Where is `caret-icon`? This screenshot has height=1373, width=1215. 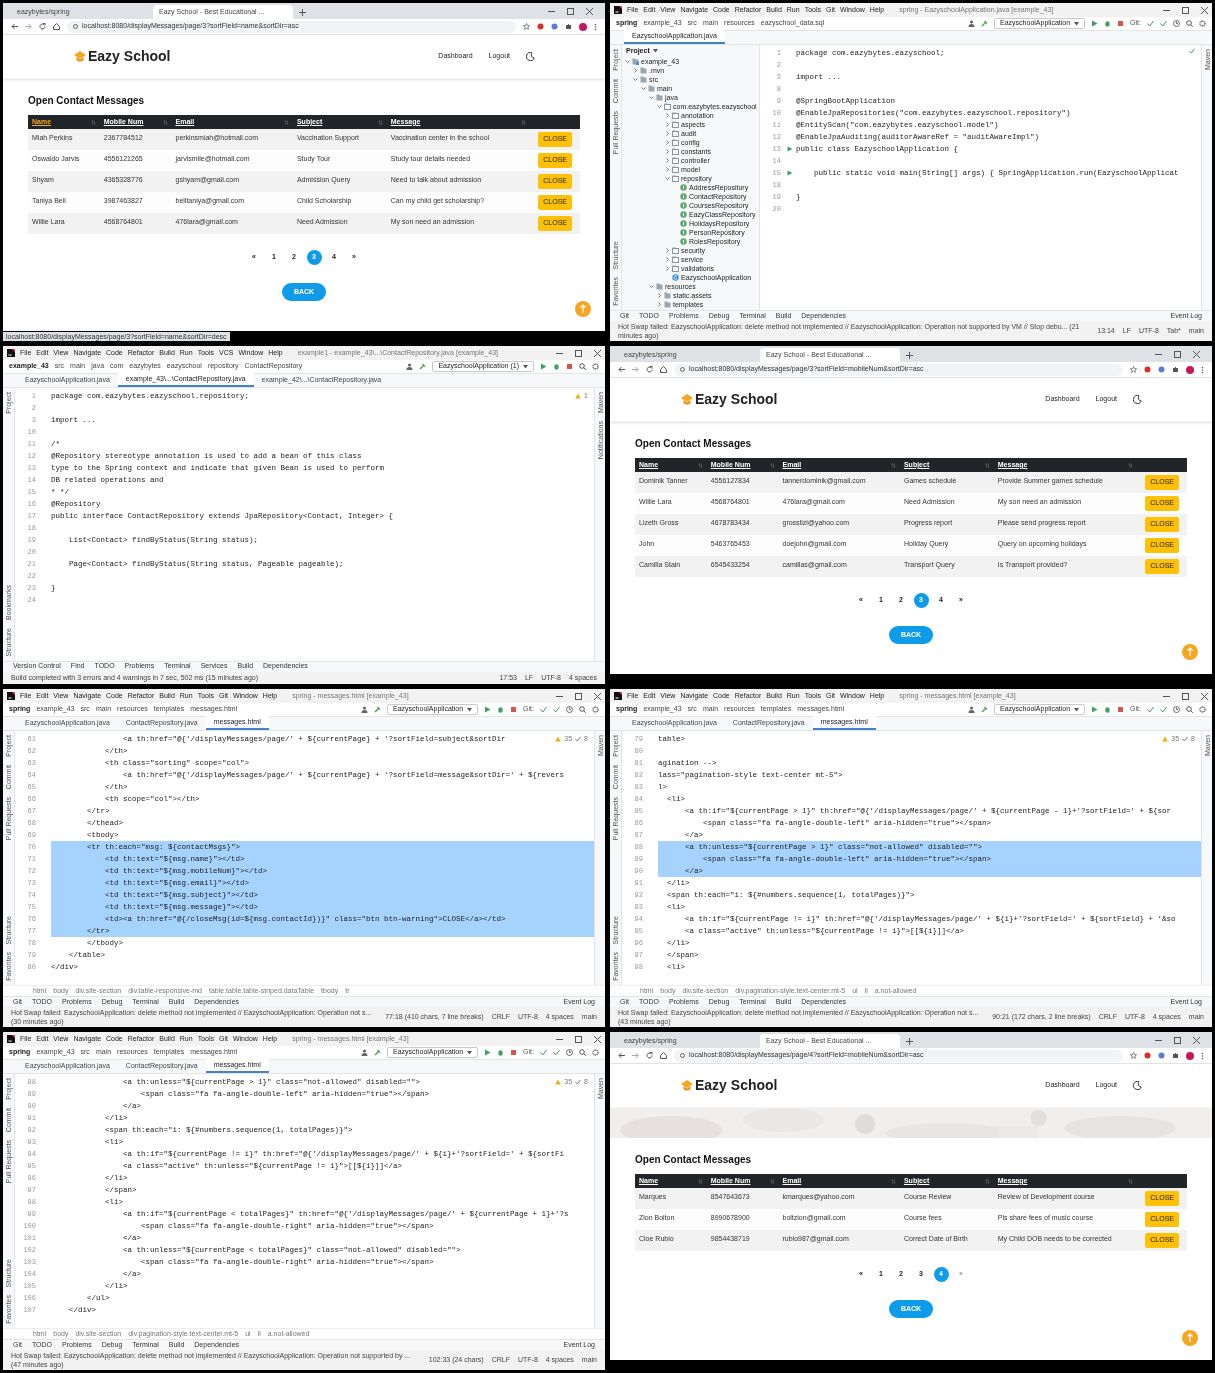
caret-icon is located at coordinates (655, 51).